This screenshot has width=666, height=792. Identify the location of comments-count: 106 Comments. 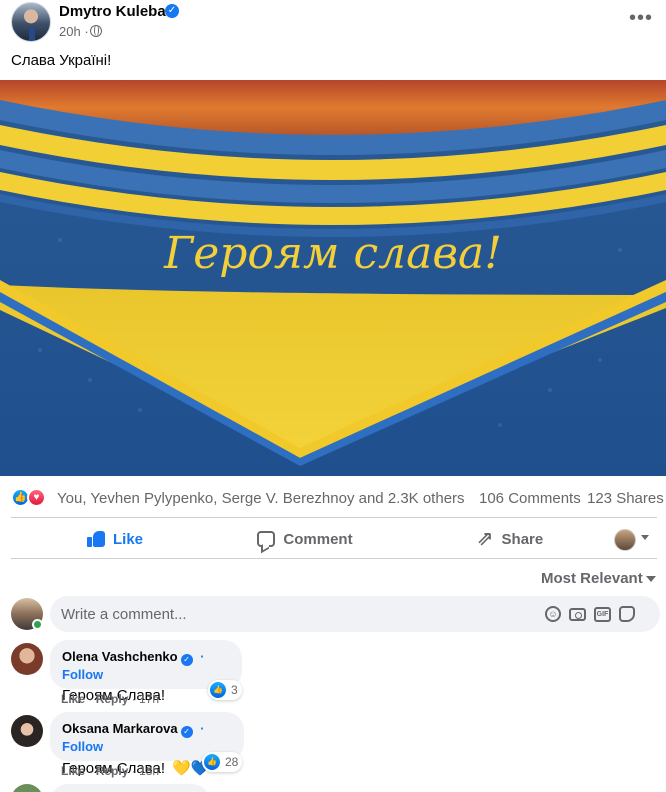
(530, 498).